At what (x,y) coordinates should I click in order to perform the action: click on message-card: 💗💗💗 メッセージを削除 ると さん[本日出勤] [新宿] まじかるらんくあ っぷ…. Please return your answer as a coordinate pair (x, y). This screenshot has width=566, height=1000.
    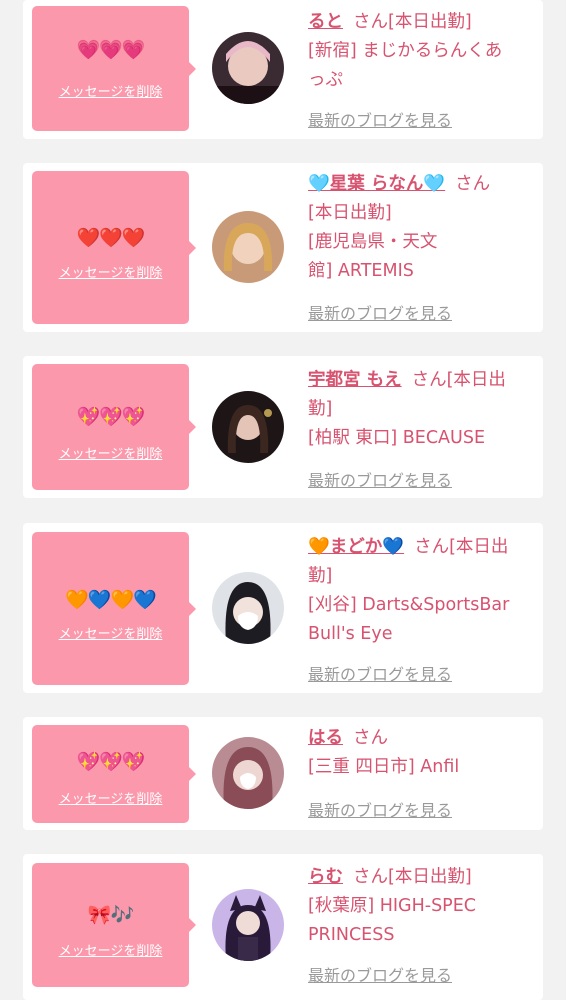
    Looking at the image, I should click on (283, 69).